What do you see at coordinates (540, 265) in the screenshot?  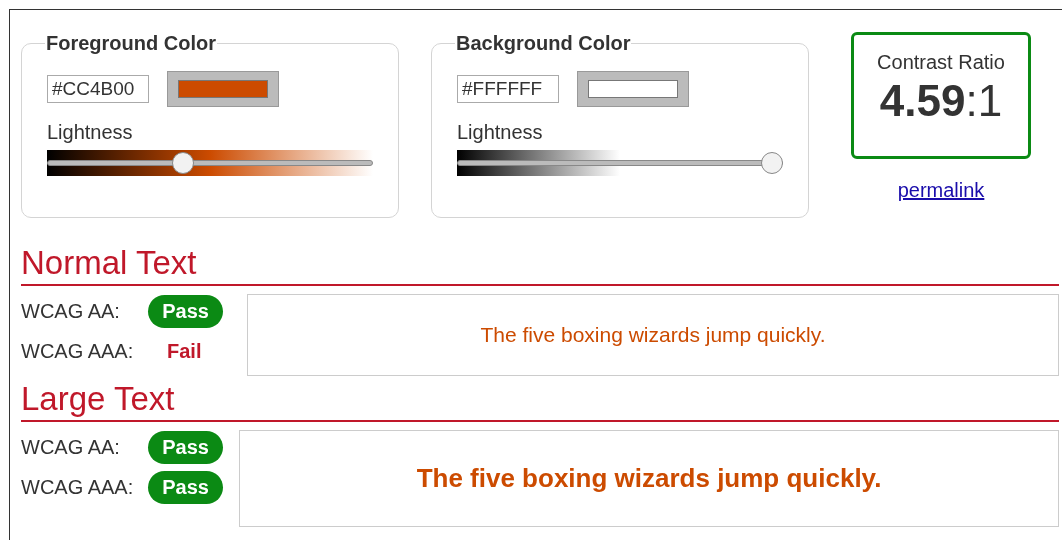 I see `section-heading: Normal Text` at bounding box center [540, 265].